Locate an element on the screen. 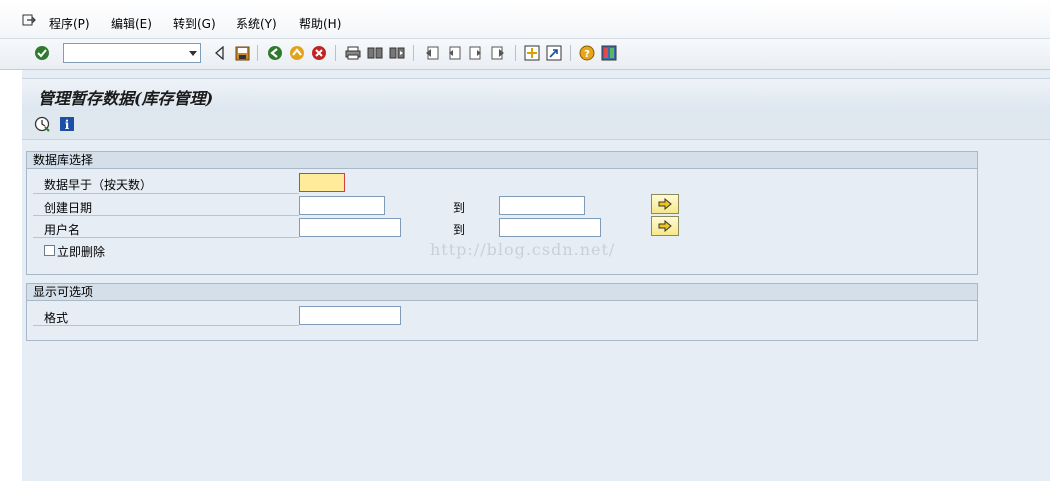 This screenshot has width=1050, height=481. created-on-to-field is located at coordinates (542, 205).